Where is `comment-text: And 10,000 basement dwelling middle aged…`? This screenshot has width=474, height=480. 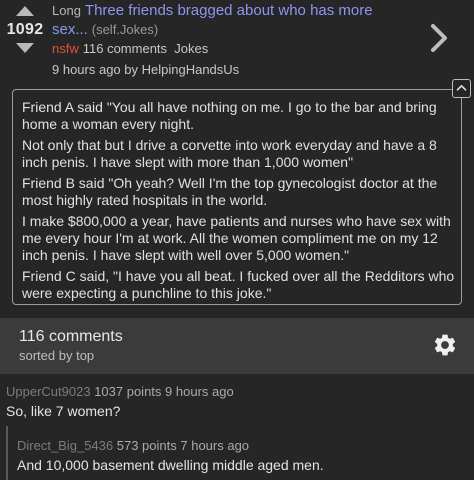 comment-text: And 10,000 basement dwelling middle aged… is located at coordinates (170, 465).